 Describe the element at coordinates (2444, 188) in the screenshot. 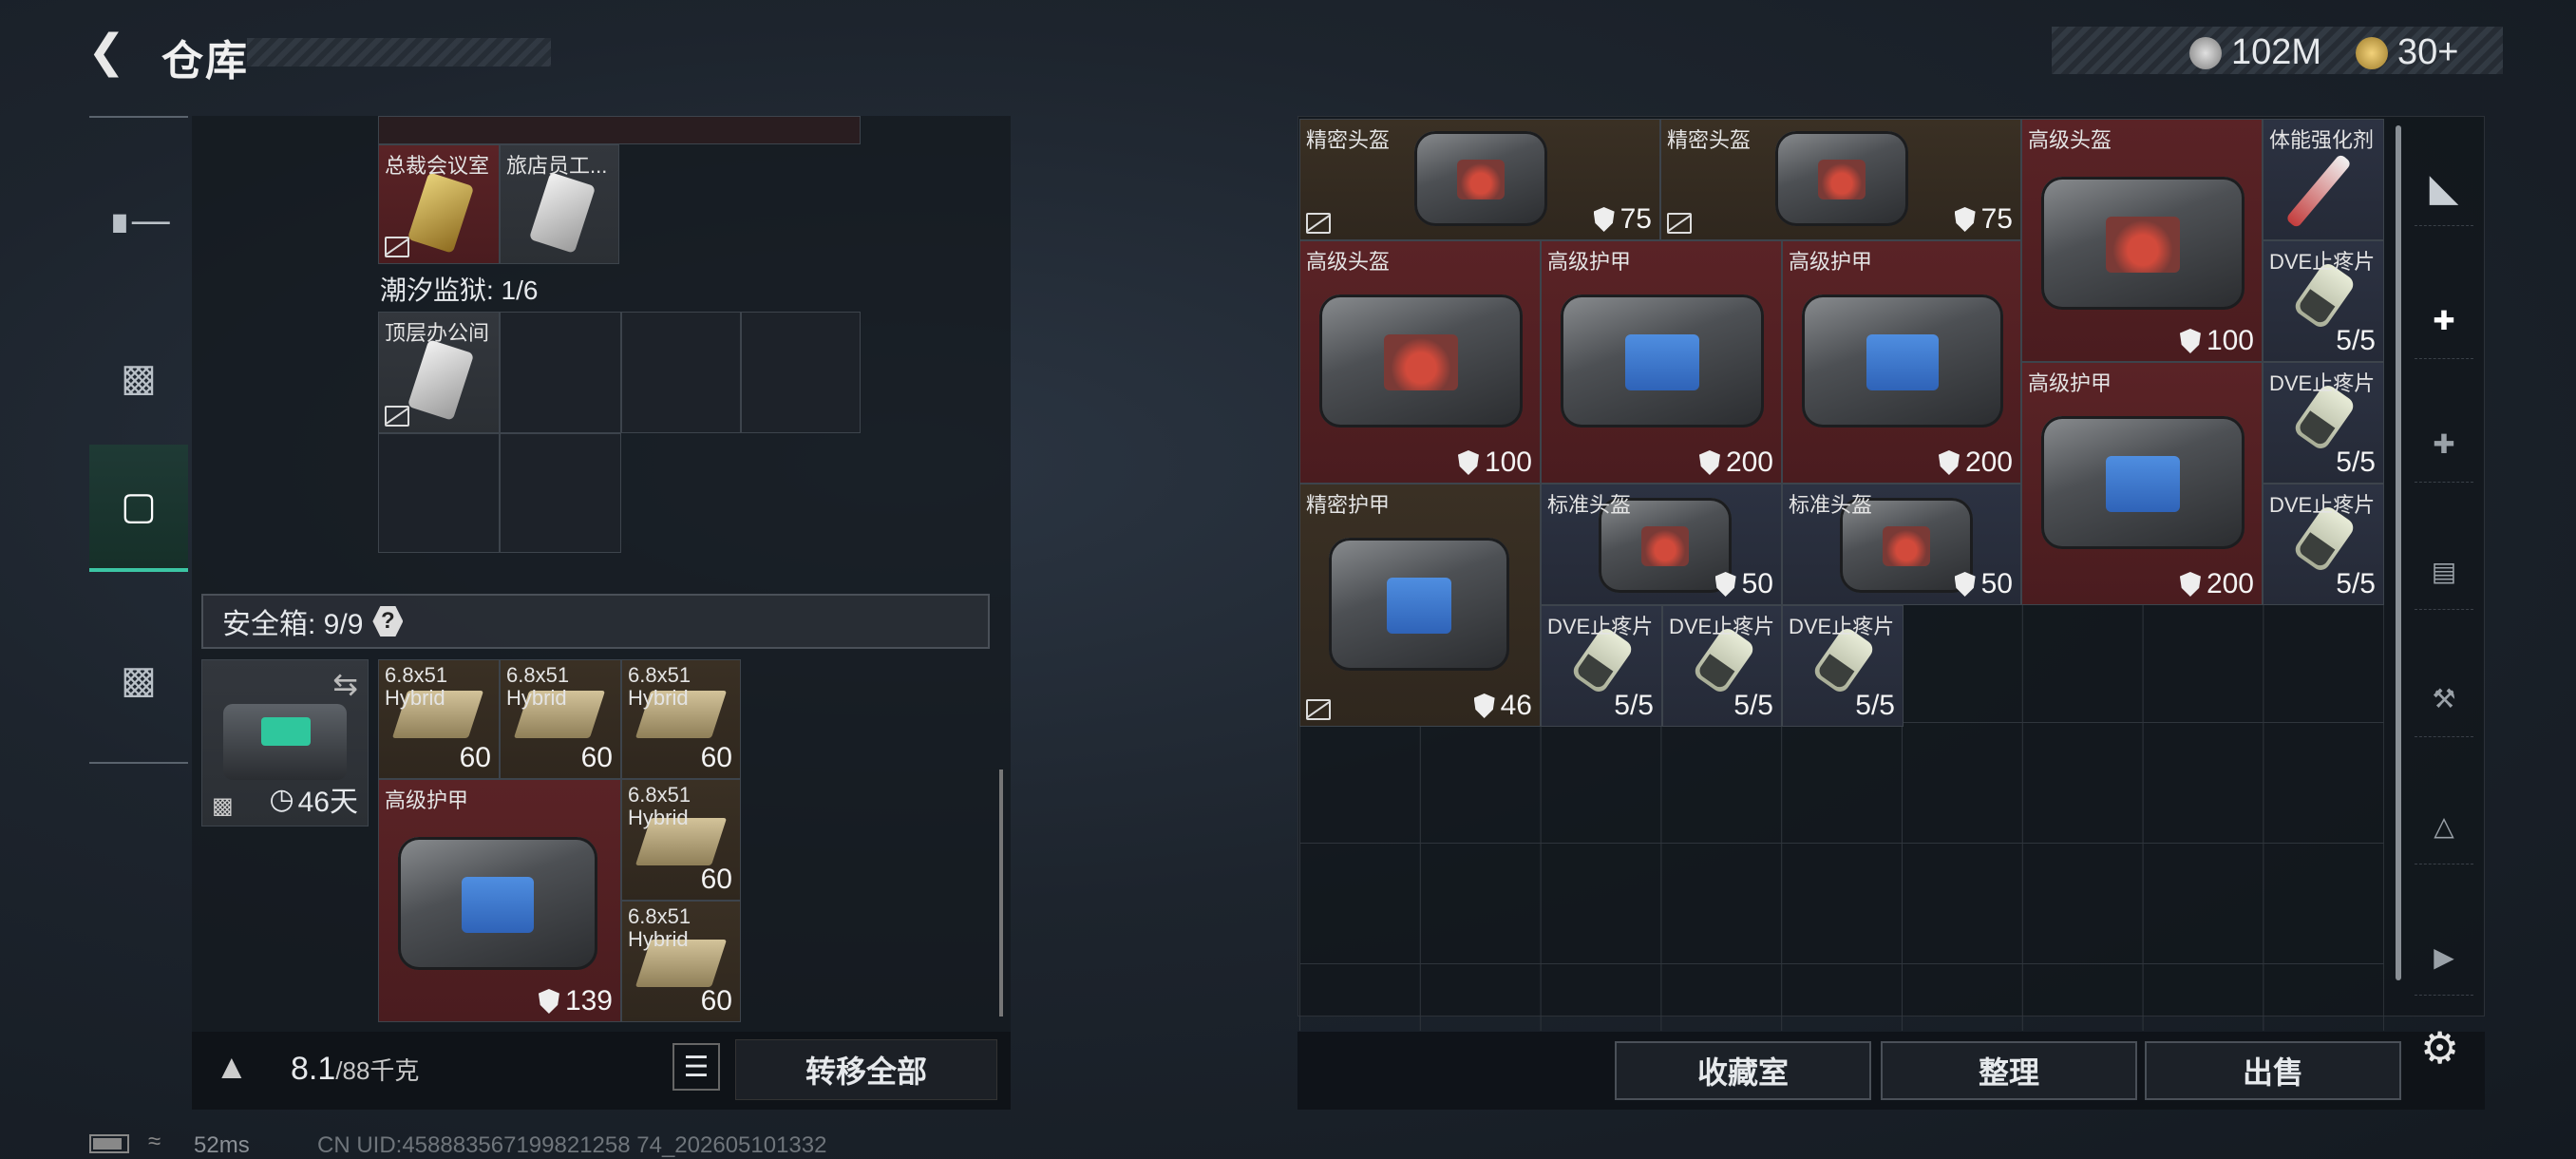

I see `helmet-slot-icon: ◣` at that location.